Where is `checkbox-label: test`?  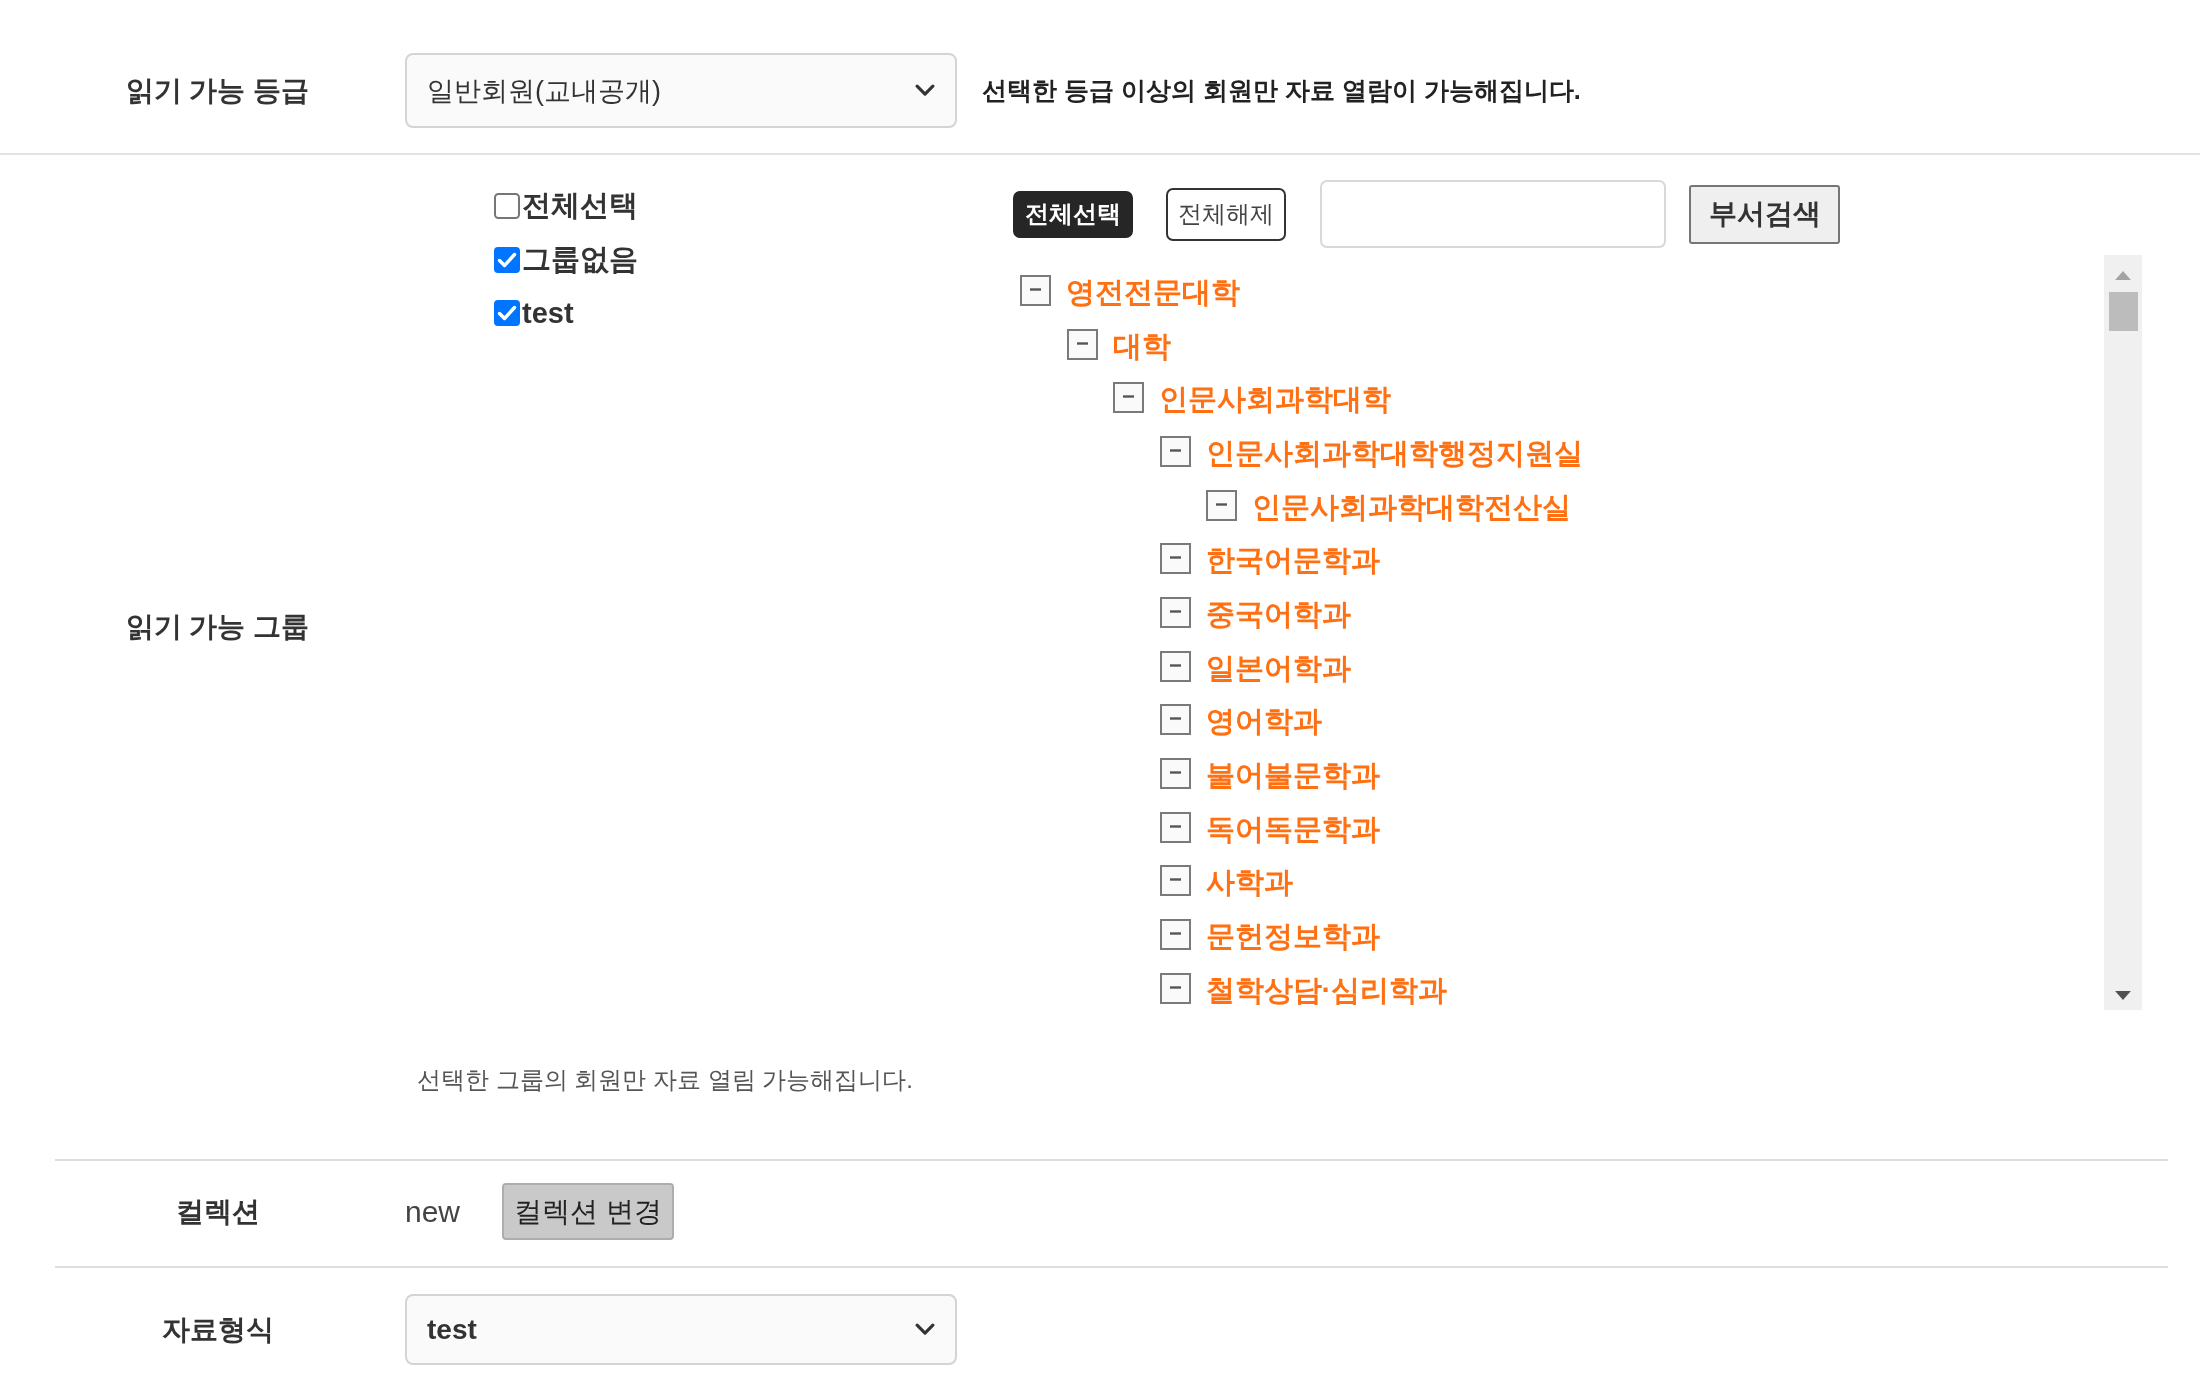
checkbox-label: test is located at coordinates (548, 313).